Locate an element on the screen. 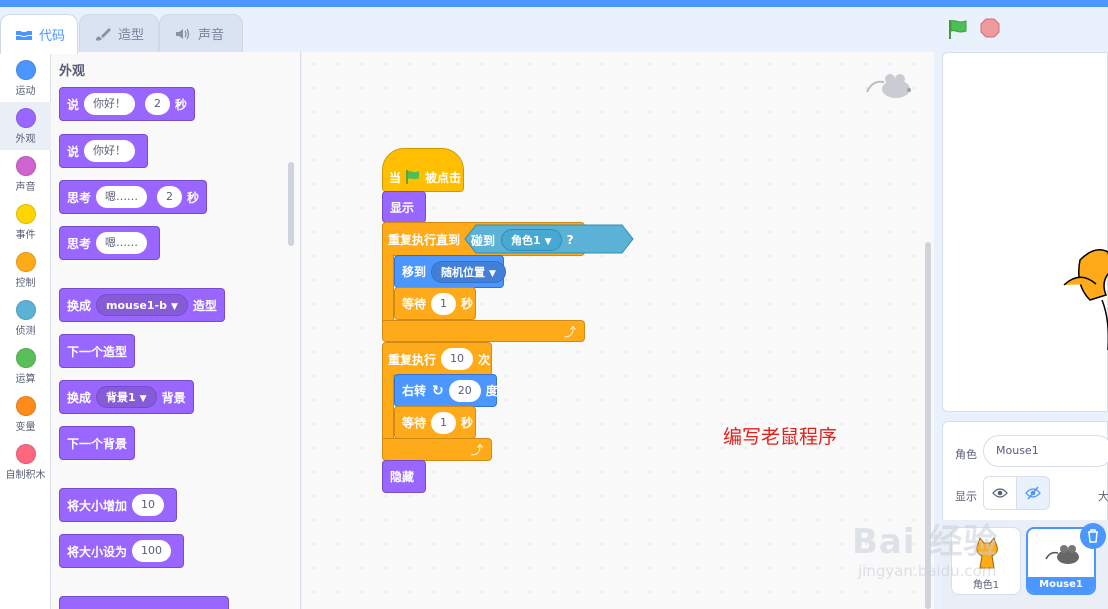  category-label: 变量 is located at coordinates (25, 427).